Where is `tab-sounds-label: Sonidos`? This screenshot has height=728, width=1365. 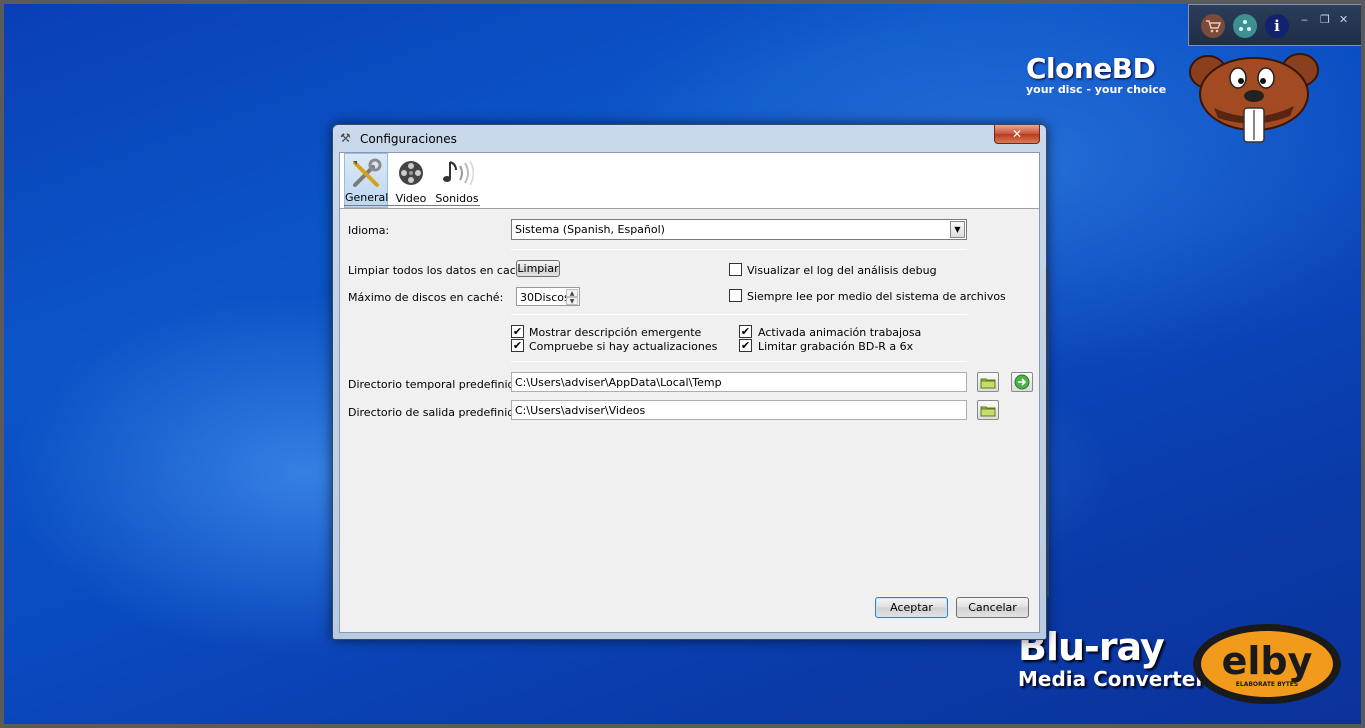
tab-sounds-label: Sonidos is located at coordinates (457, 198).